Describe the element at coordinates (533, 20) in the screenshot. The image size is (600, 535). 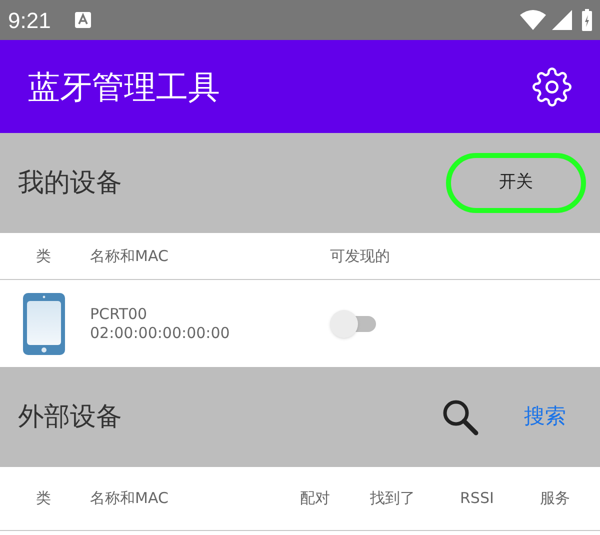
I see `wifi-icon` at that location.